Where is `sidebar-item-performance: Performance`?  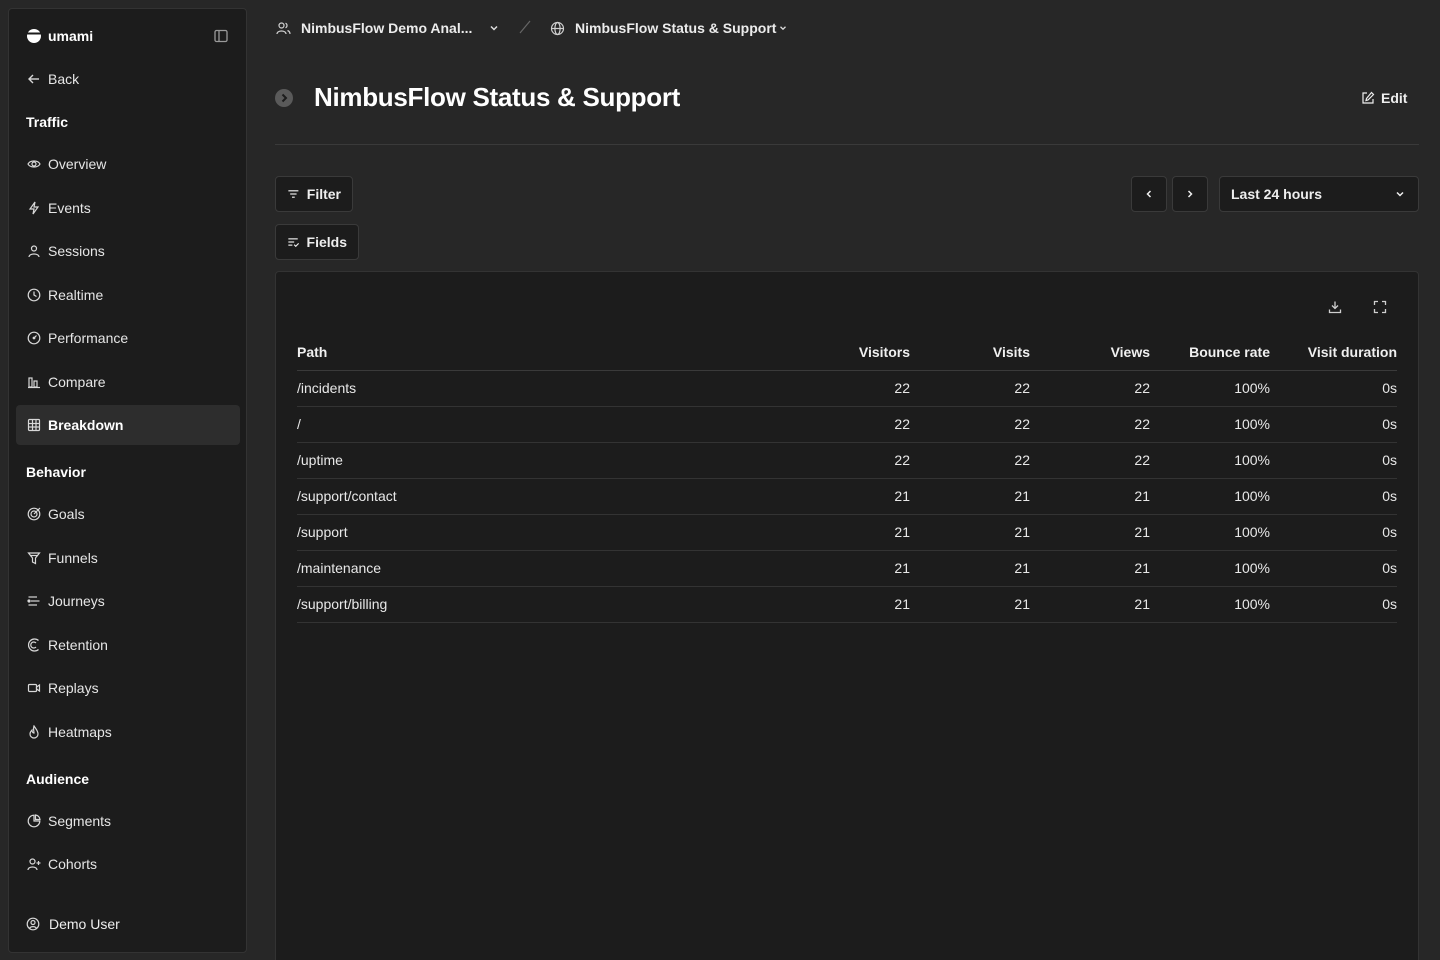 sidebar-item-performance: Performance is located at coordinates (128, 338).